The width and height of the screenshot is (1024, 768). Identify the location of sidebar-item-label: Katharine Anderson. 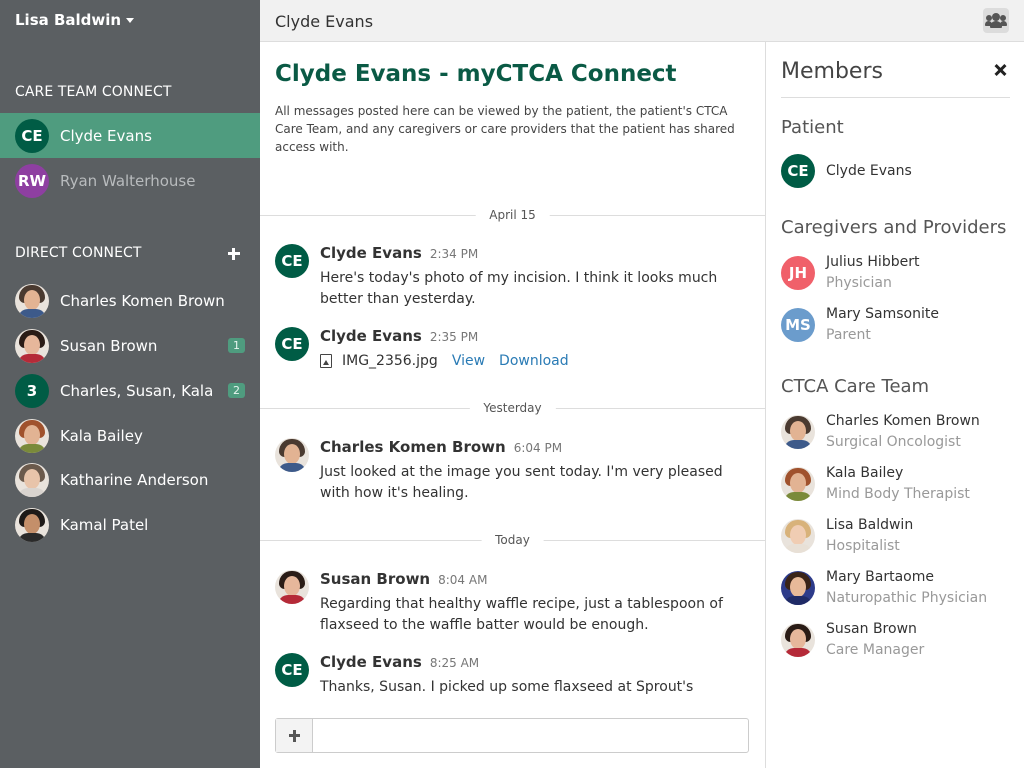
(134, 479).